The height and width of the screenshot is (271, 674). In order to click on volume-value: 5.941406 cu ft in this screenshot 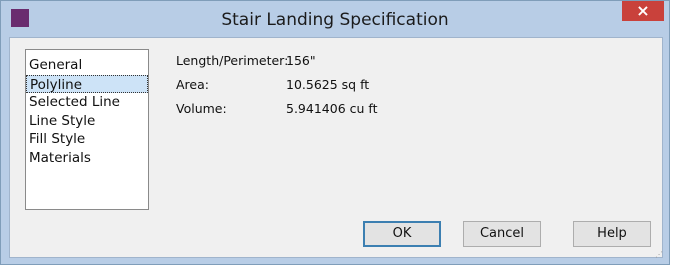, I will do `click(332, 108)`.